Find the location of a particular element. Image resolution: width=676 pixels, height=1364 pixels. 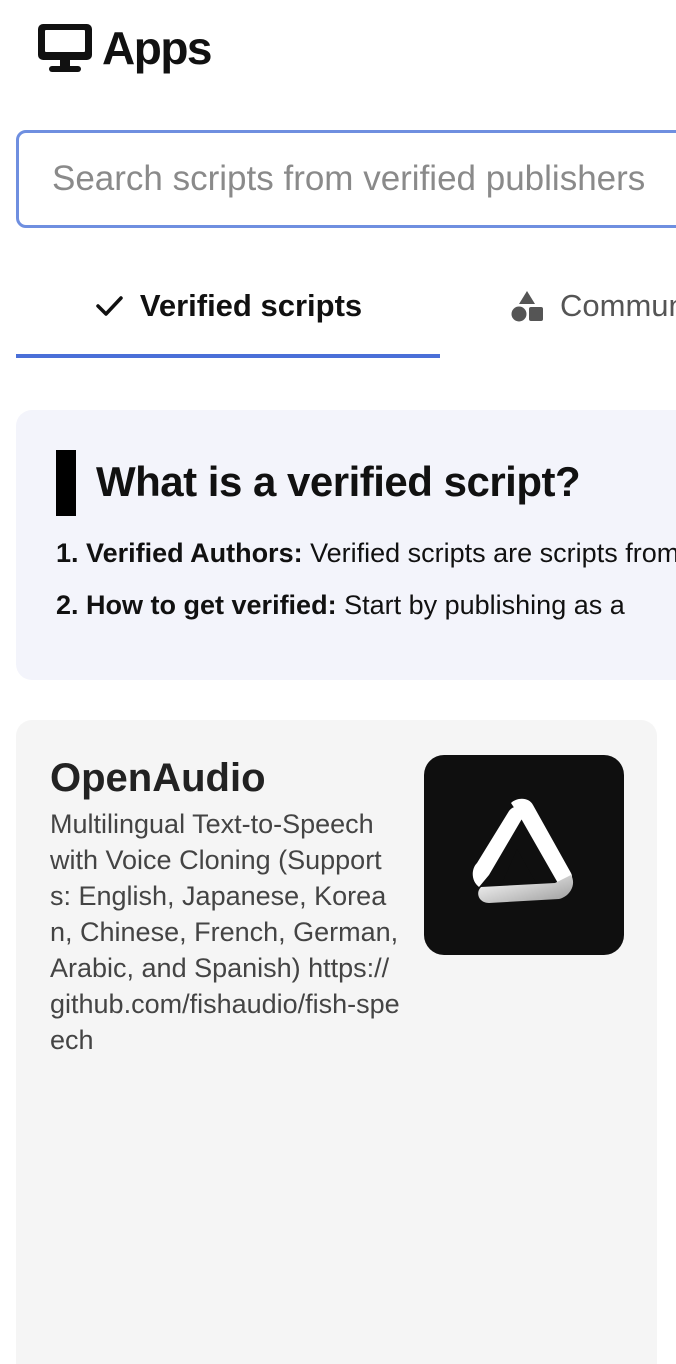

script-card-title: OpenAudio is located at coordinates (158, 778).